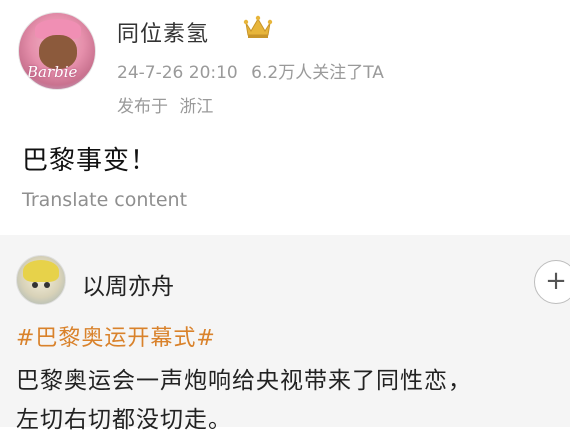 The height and width of the screenshot is (434, 570). I want to click on repost-username: 以周亦舟, so click(128, 284).